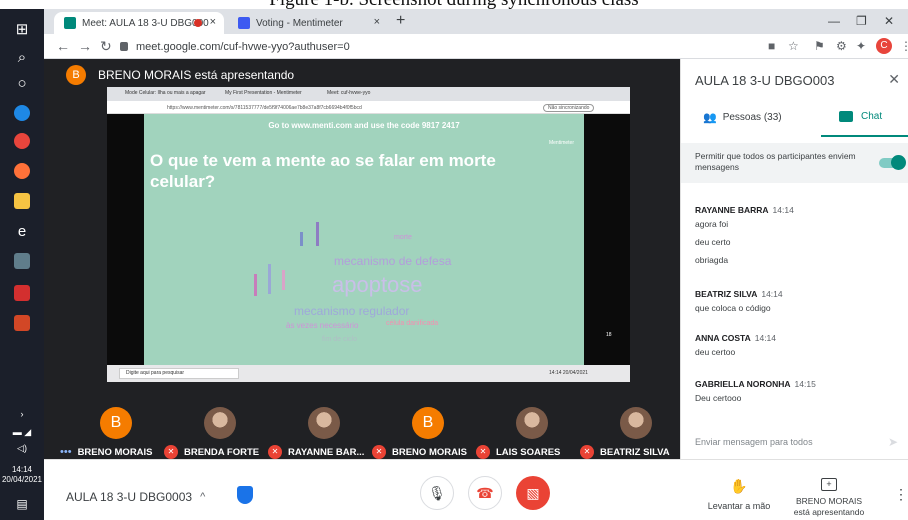  What do you see at coordinates (743, 384) in the screenshot?
I see `message-sender: GABRIELLA NORONHA` at bounding box center [743, 384].